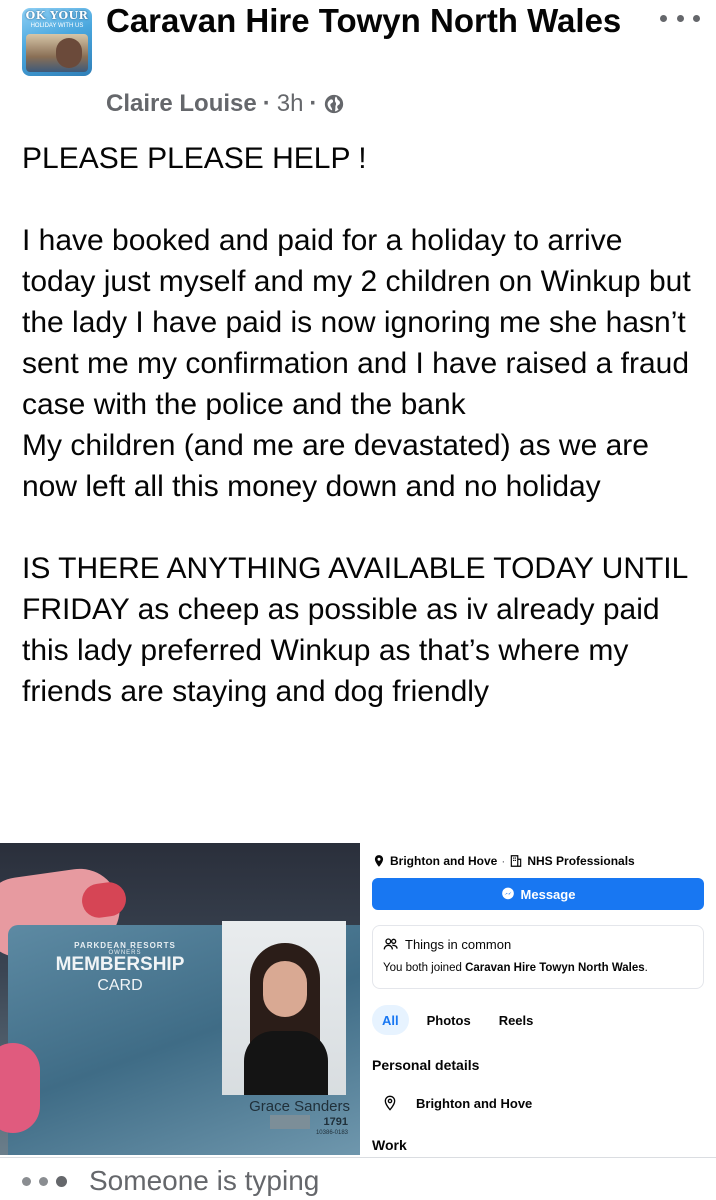 This screenshot has width=716, height=1200. What do you see at coordinates (44, 1181) in the screenshot?
I see `typing-dots-icon` at bounding box center [44, 1181].